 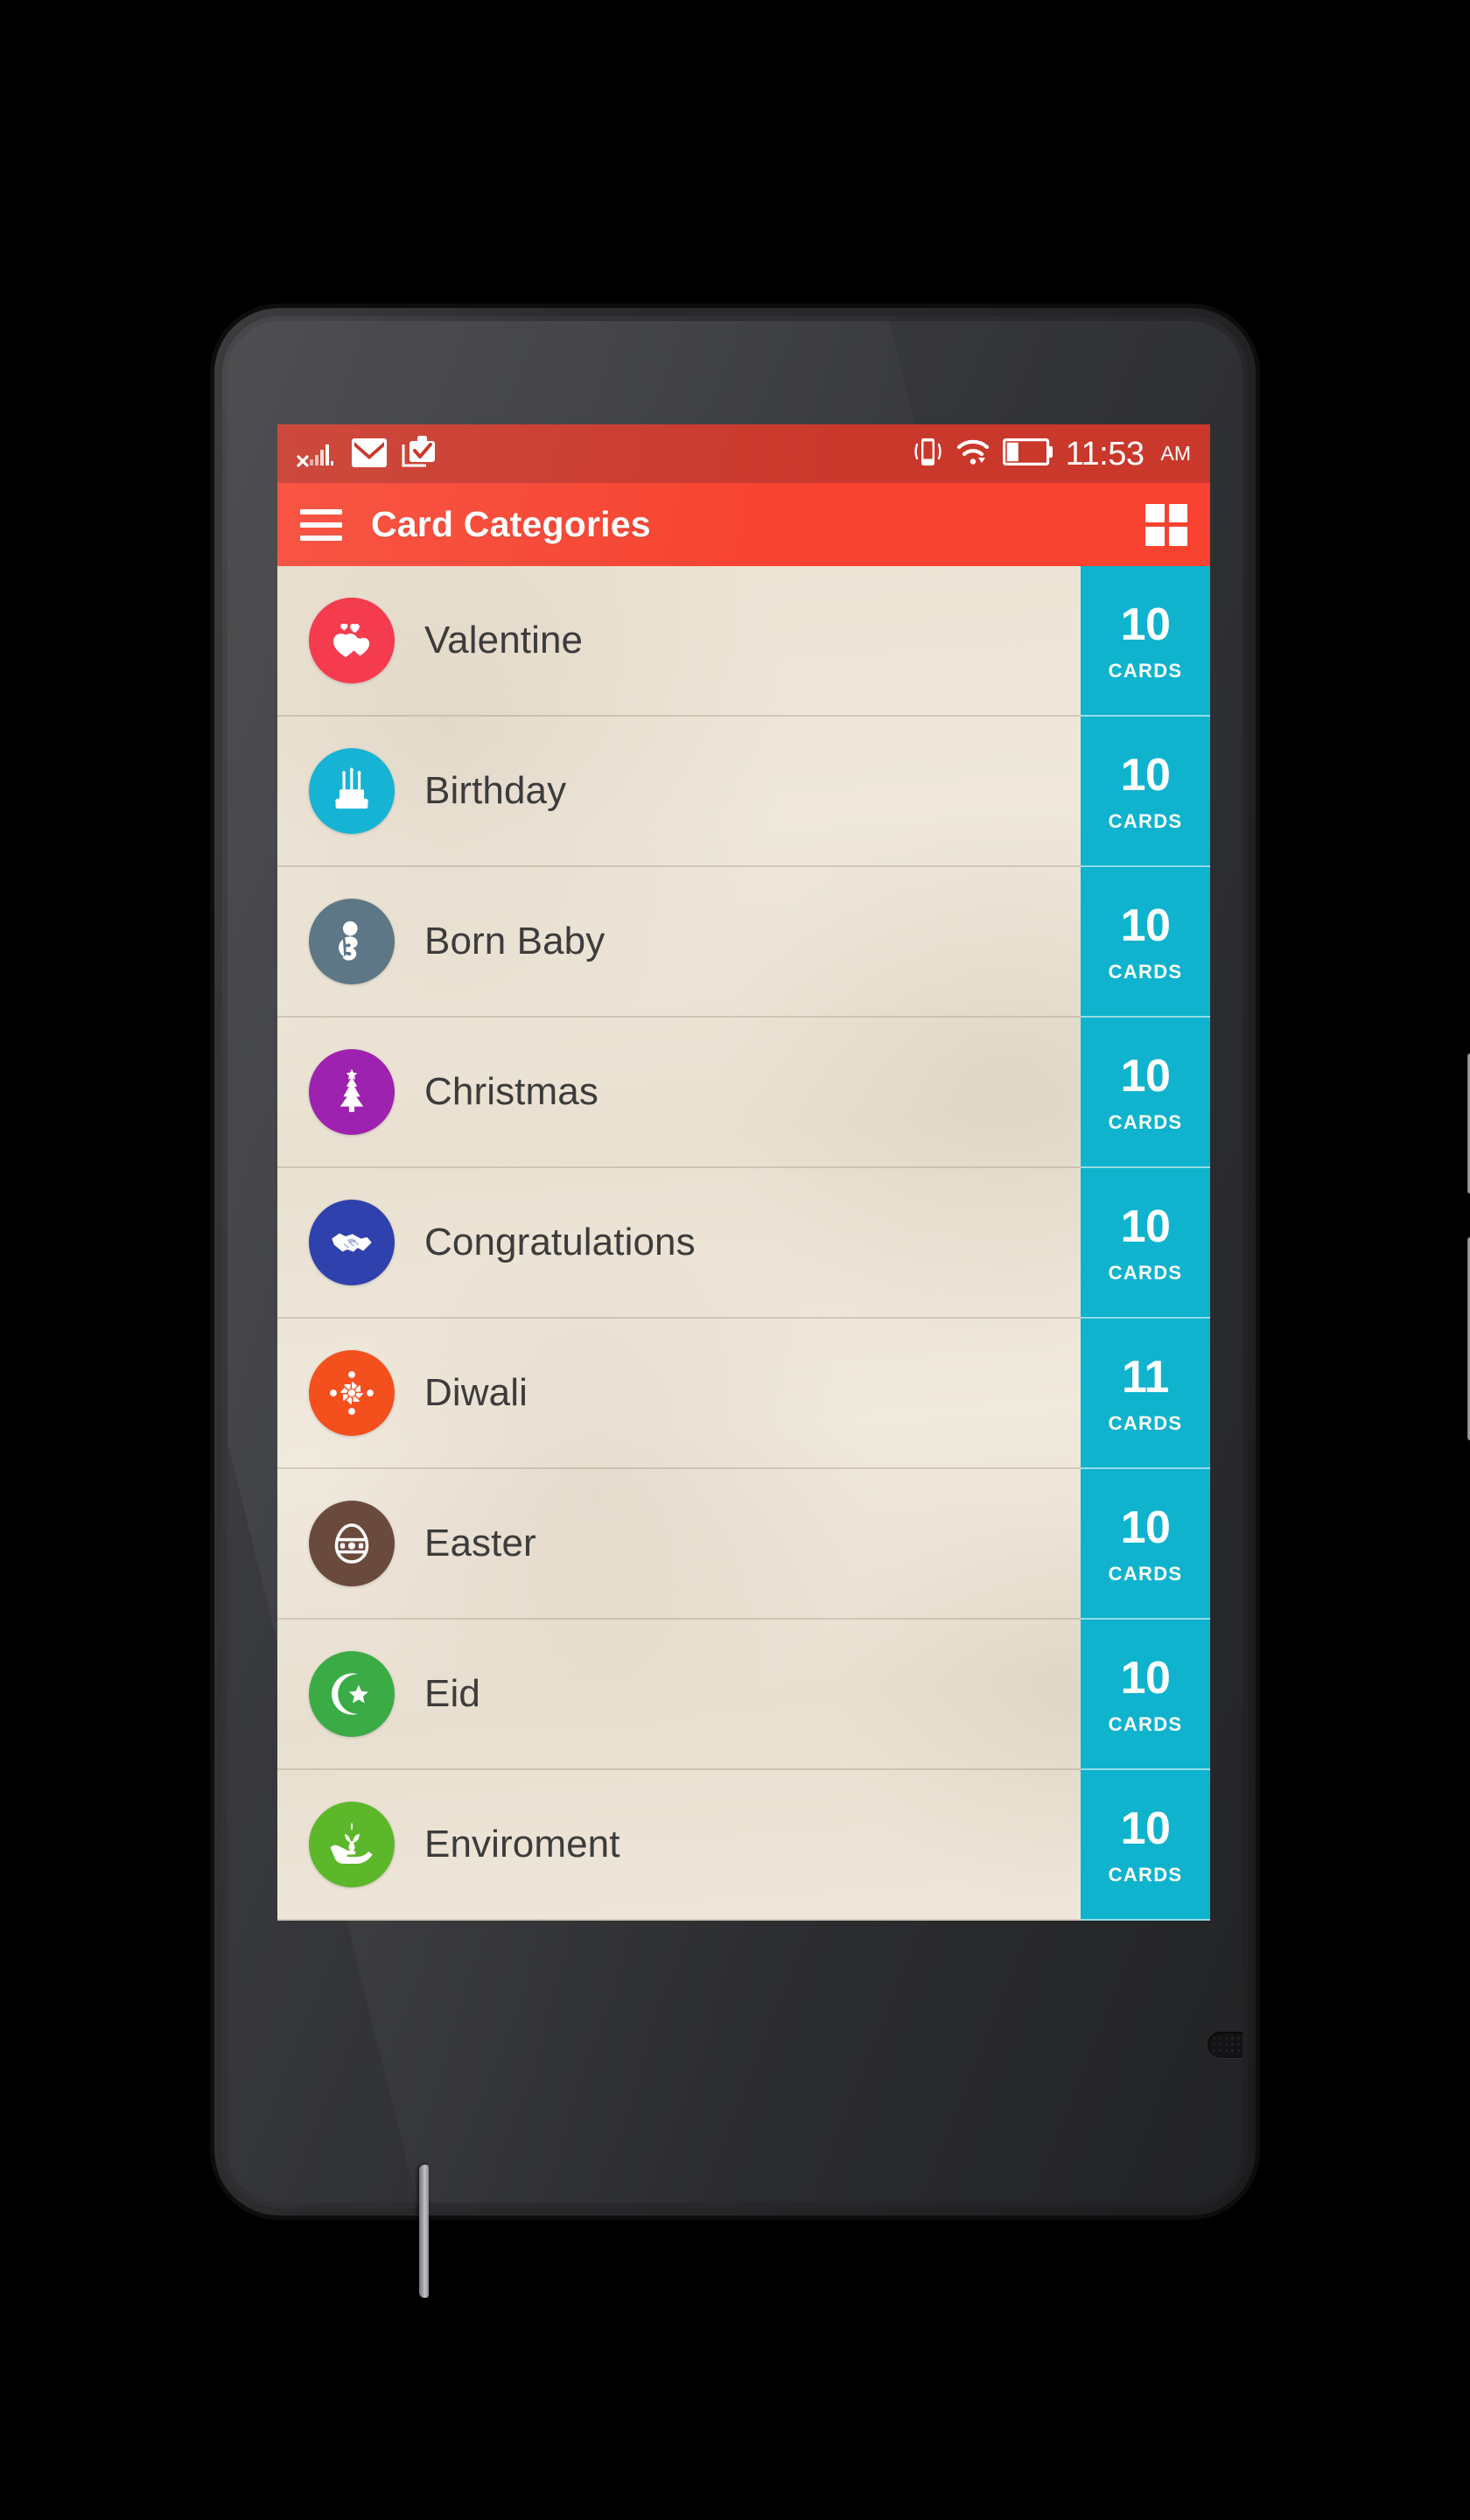 I want to click on status-bar-left-icons, so click(x=367, y=454).